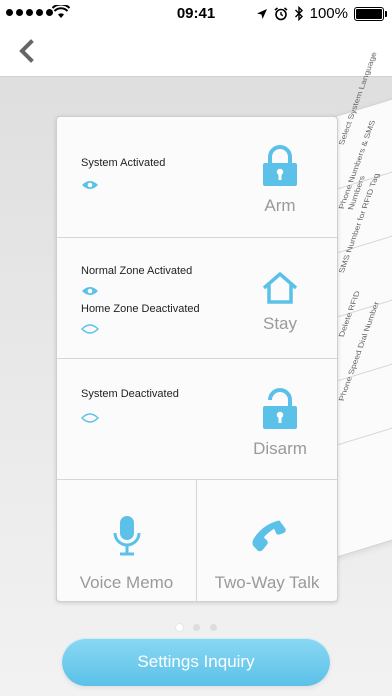  What do you see at coordinates (137, 271) in the screenshot?
I see `normal-zone-status: Normal Zone Activated` at bounding box center [137, 271].